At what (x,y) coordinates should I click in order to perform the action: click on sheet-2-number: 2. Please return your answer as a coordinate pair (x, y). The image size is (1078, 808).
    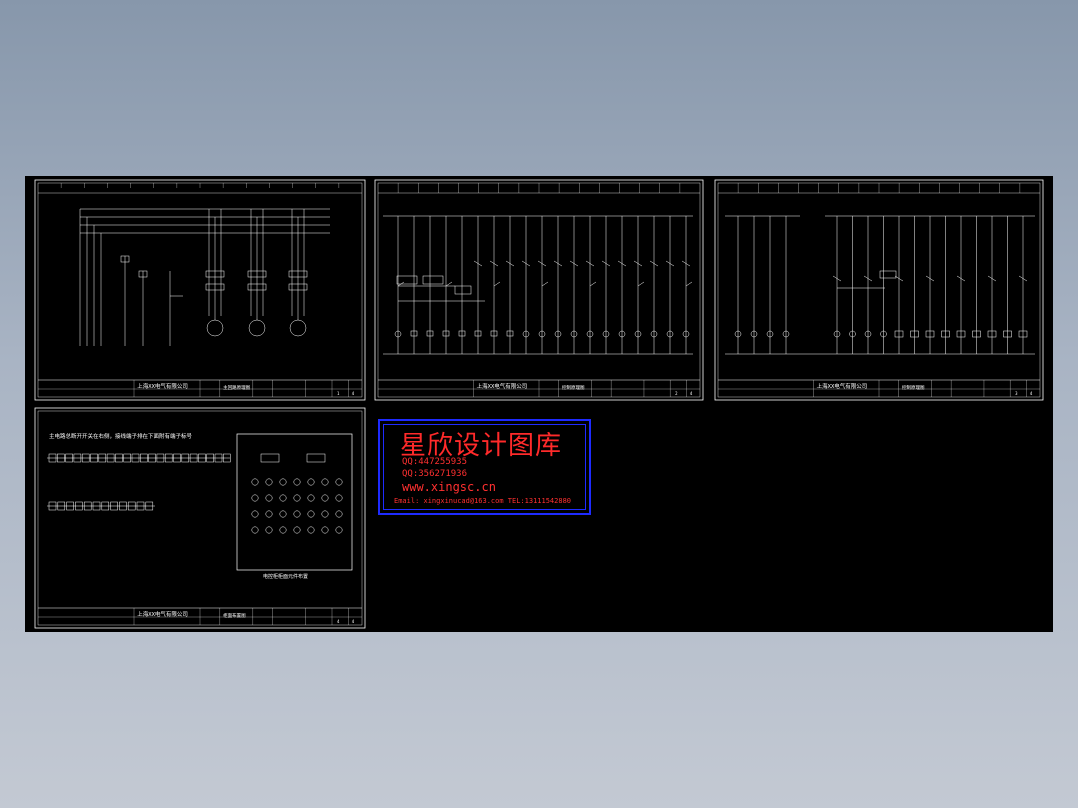
    Looking at the image, I should click on (676, 393).